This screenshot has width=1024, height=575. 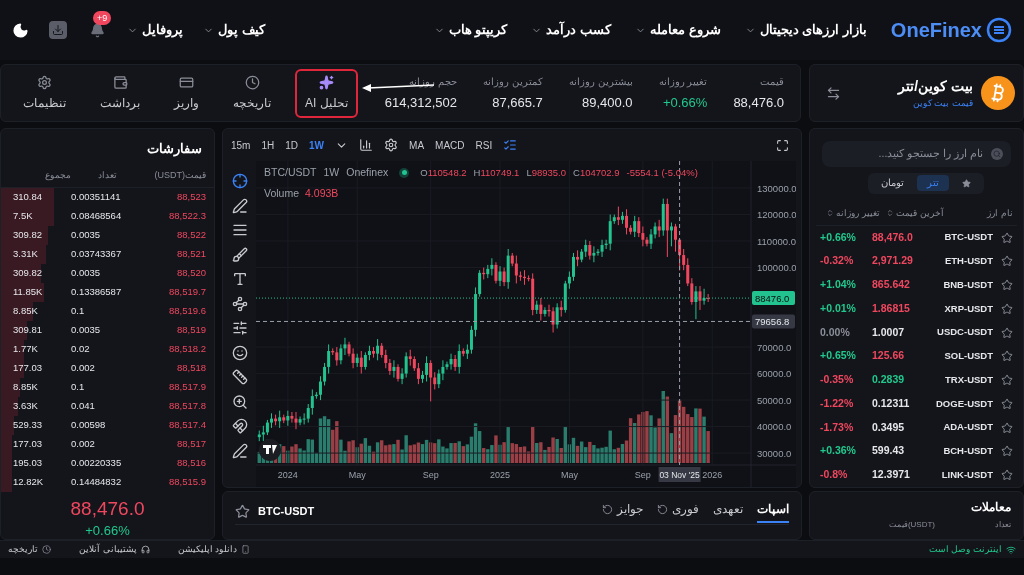 I want to click on nav-menu-item: بازار ارزهای دیجیتال, so click(x=805, y=30).